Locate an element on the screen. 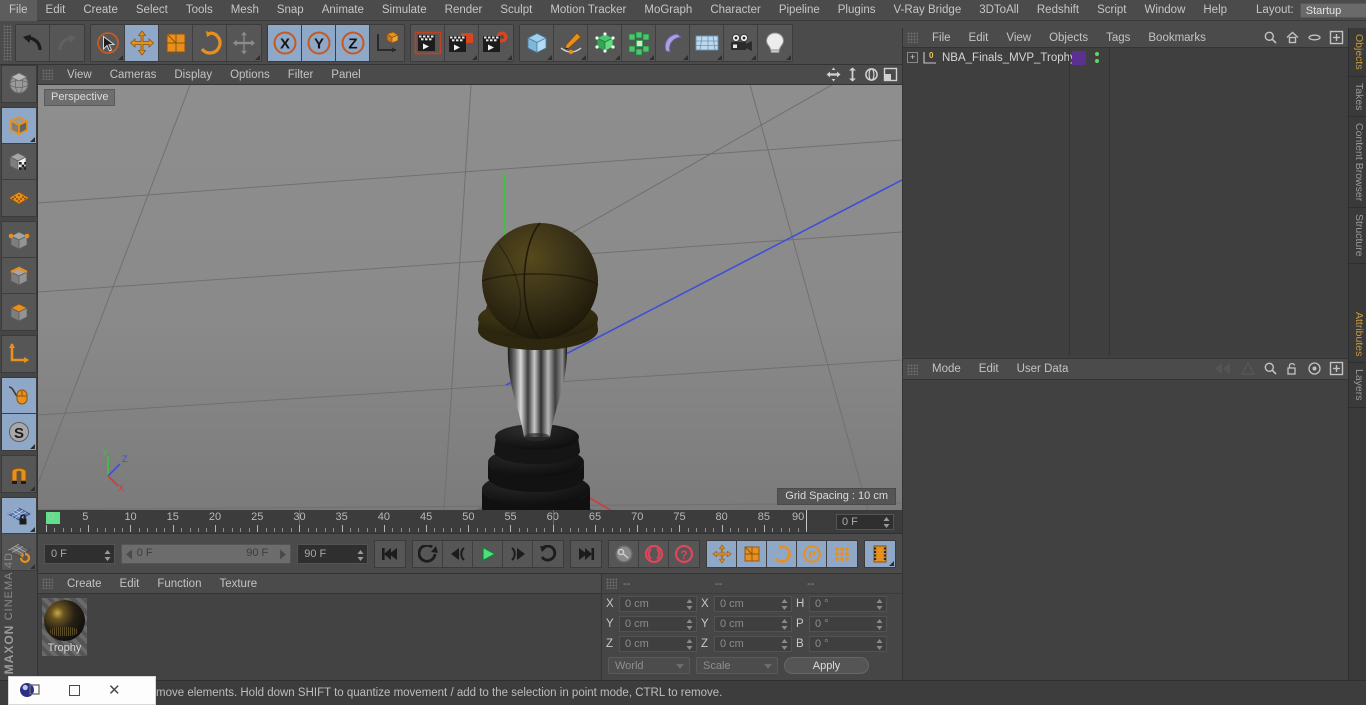  menu-item-vray-bridge: V-Ray Bridge is located at coordinates (927, 10).